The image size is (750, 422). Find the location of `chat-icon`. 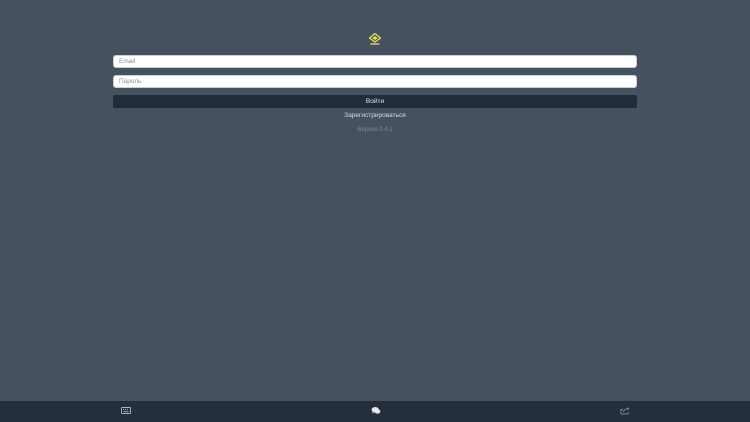

chat-icon is located at coordinates (376, 410).